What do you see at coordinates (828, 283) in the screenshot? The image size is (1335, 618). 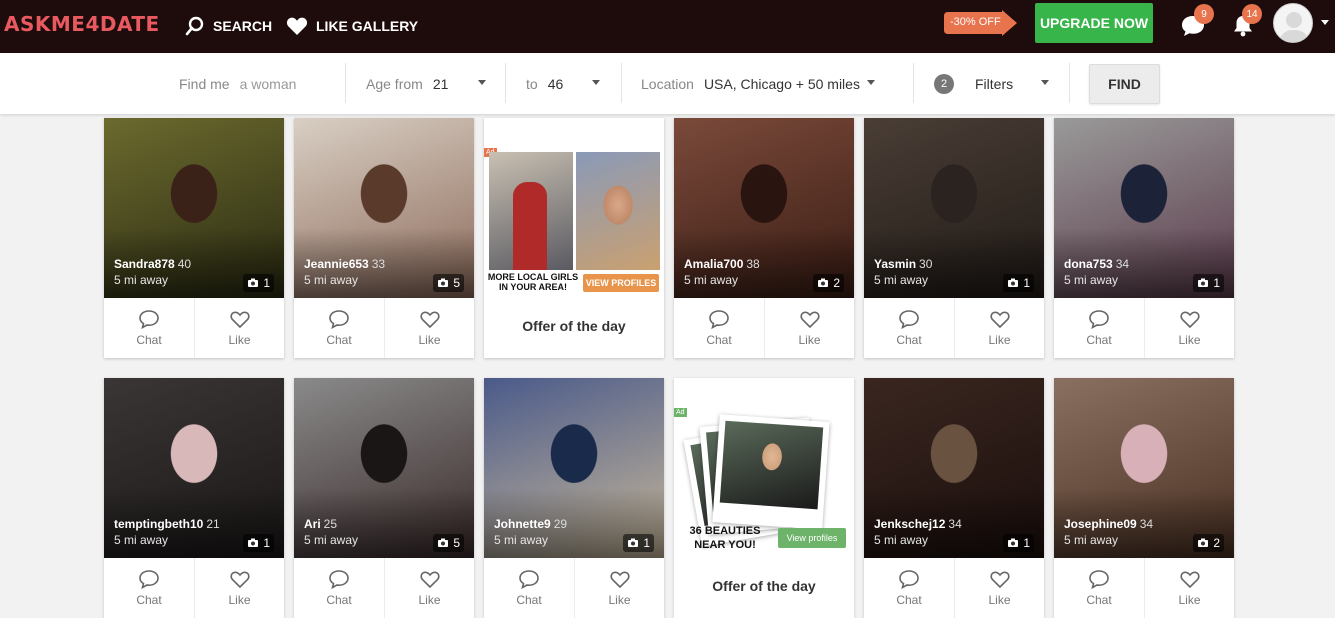 I see `photo-count-badge: 2` at bounding box center [828, 283].